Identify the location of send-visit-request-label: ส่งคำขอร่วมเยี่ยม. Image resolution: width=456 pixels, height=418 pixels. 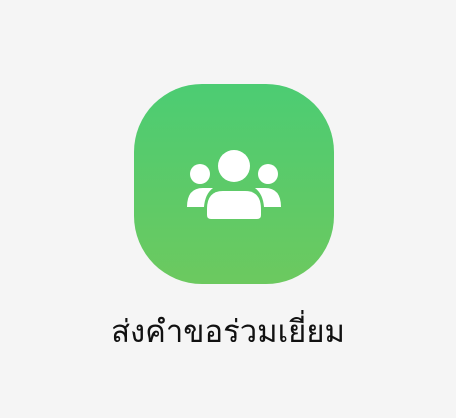
(228, 332).